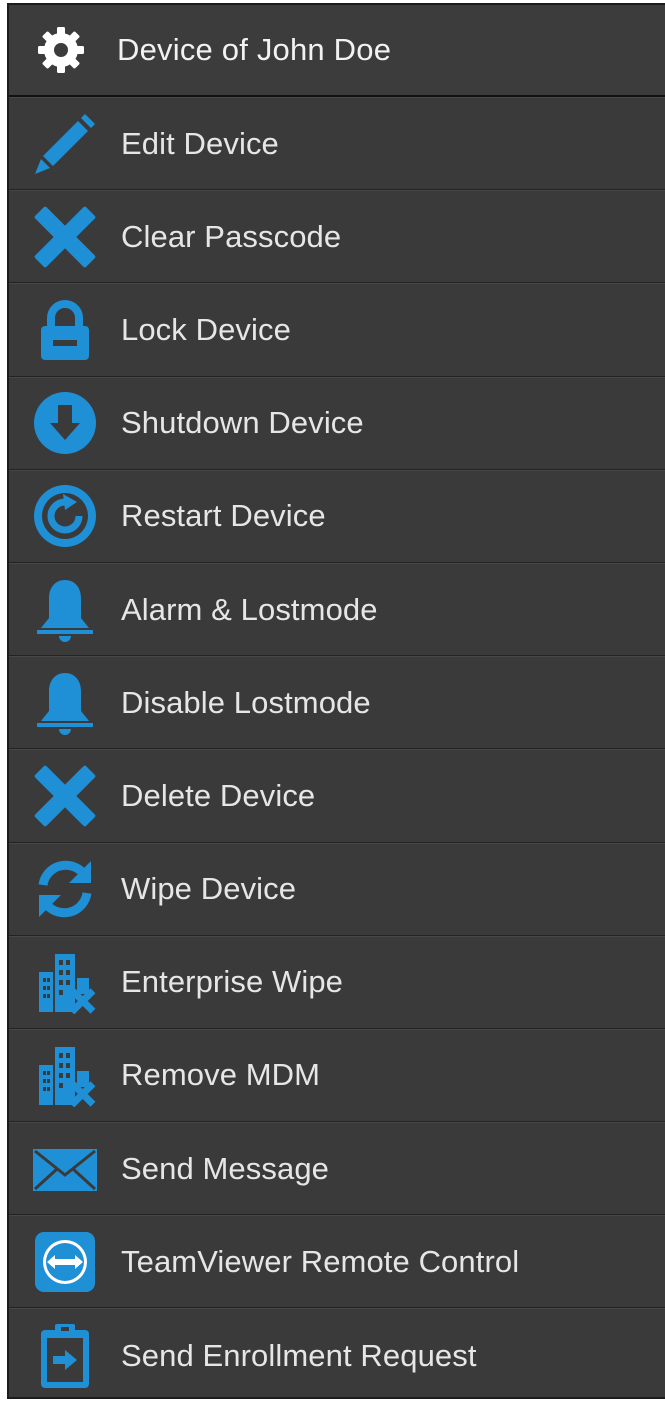  Describe the element at coordinates (218, 795) in the screenshot. I see `menu-item-label: Delete Device` at that location.